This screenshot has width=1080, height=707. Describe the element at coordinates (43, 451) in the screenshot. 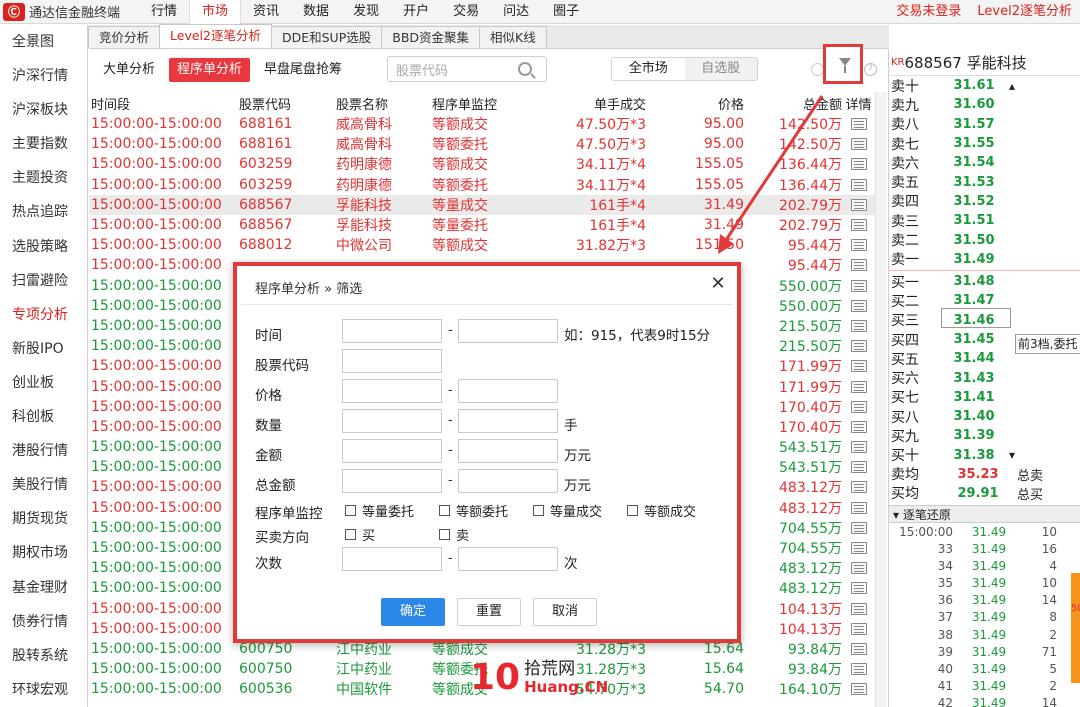

I see `sidebar-item: 港股行情` at that location.